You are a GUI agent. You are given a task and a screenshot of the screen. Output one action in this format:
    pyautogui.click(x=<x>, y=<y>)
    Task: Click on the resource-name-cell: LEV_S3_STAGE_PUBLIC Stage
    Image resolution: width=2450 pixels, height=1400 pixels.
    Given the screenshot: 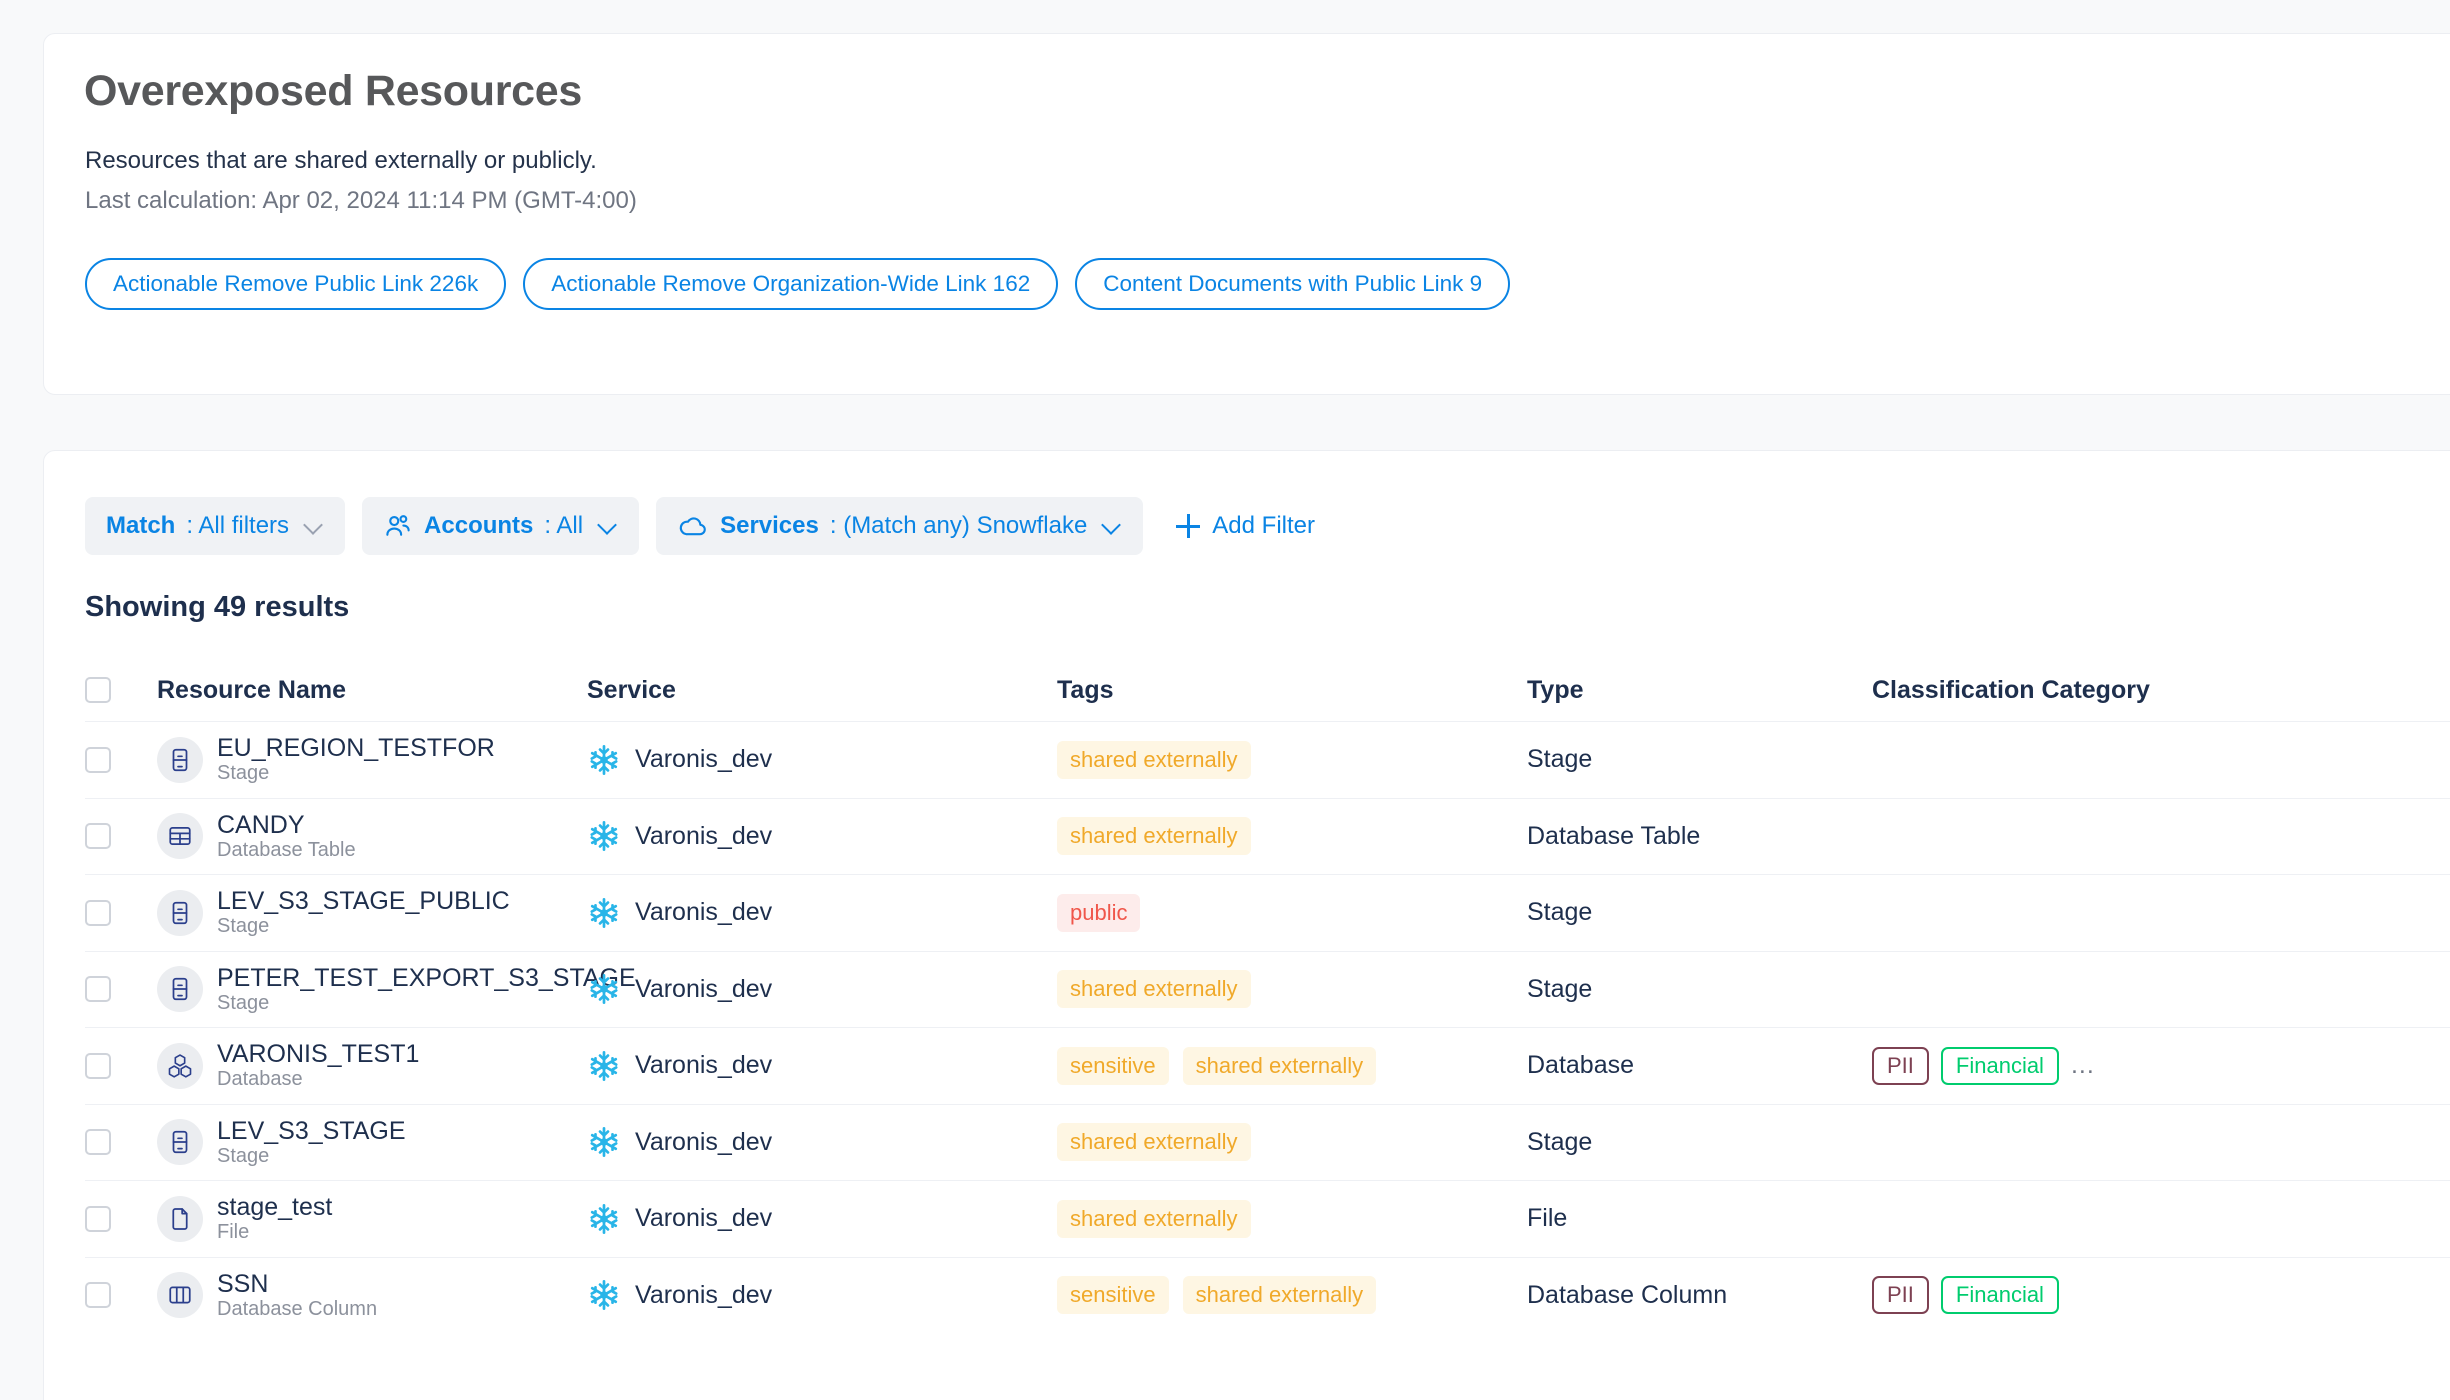 What is the action you would take?
    pyautogui.click(x=372, y=912)
    